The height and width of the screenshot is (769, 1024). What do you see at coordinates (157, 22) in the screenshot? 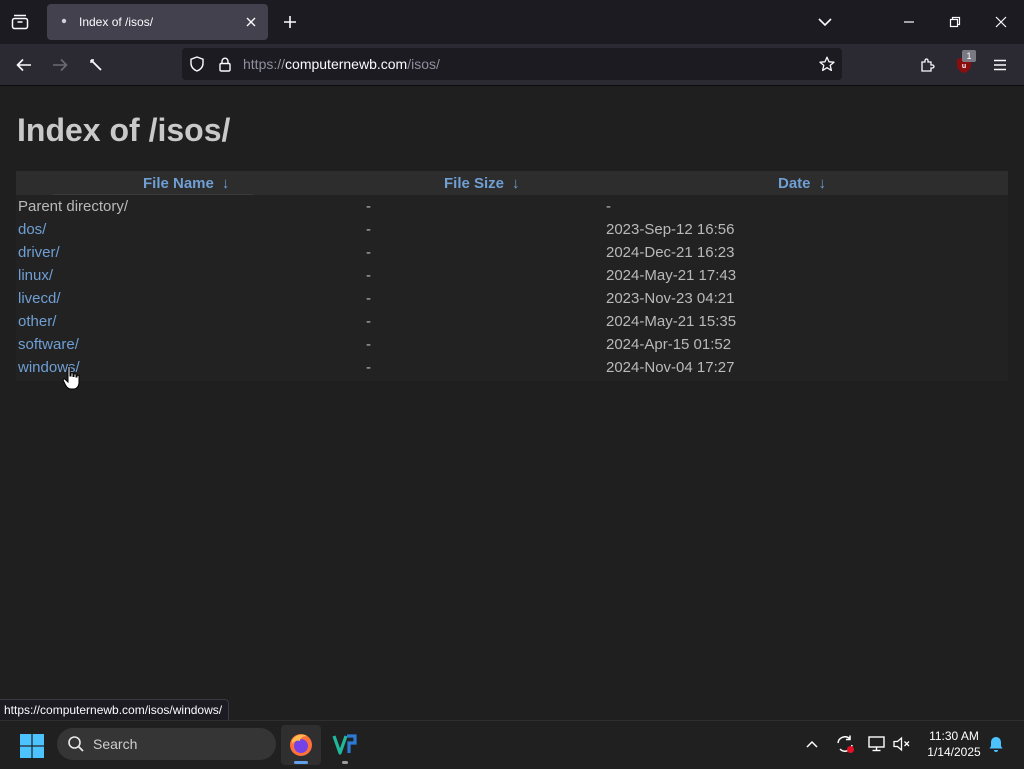
I see `tab-active: Index of /isos/` at bounding box center [157, 22].